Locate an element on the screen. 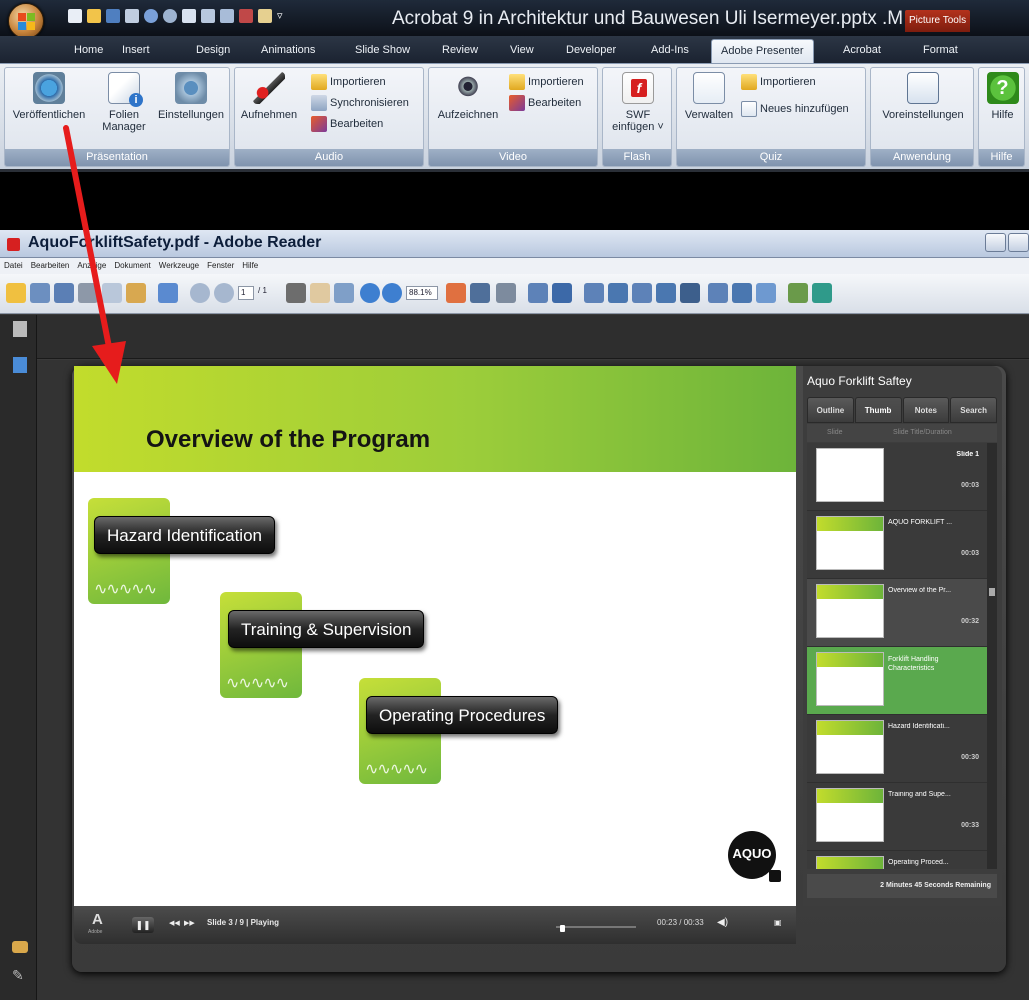 The height and width of the screenshot is (1000, 1029). fullscreen-icon: ▣ is located at coordinates (779, 923).